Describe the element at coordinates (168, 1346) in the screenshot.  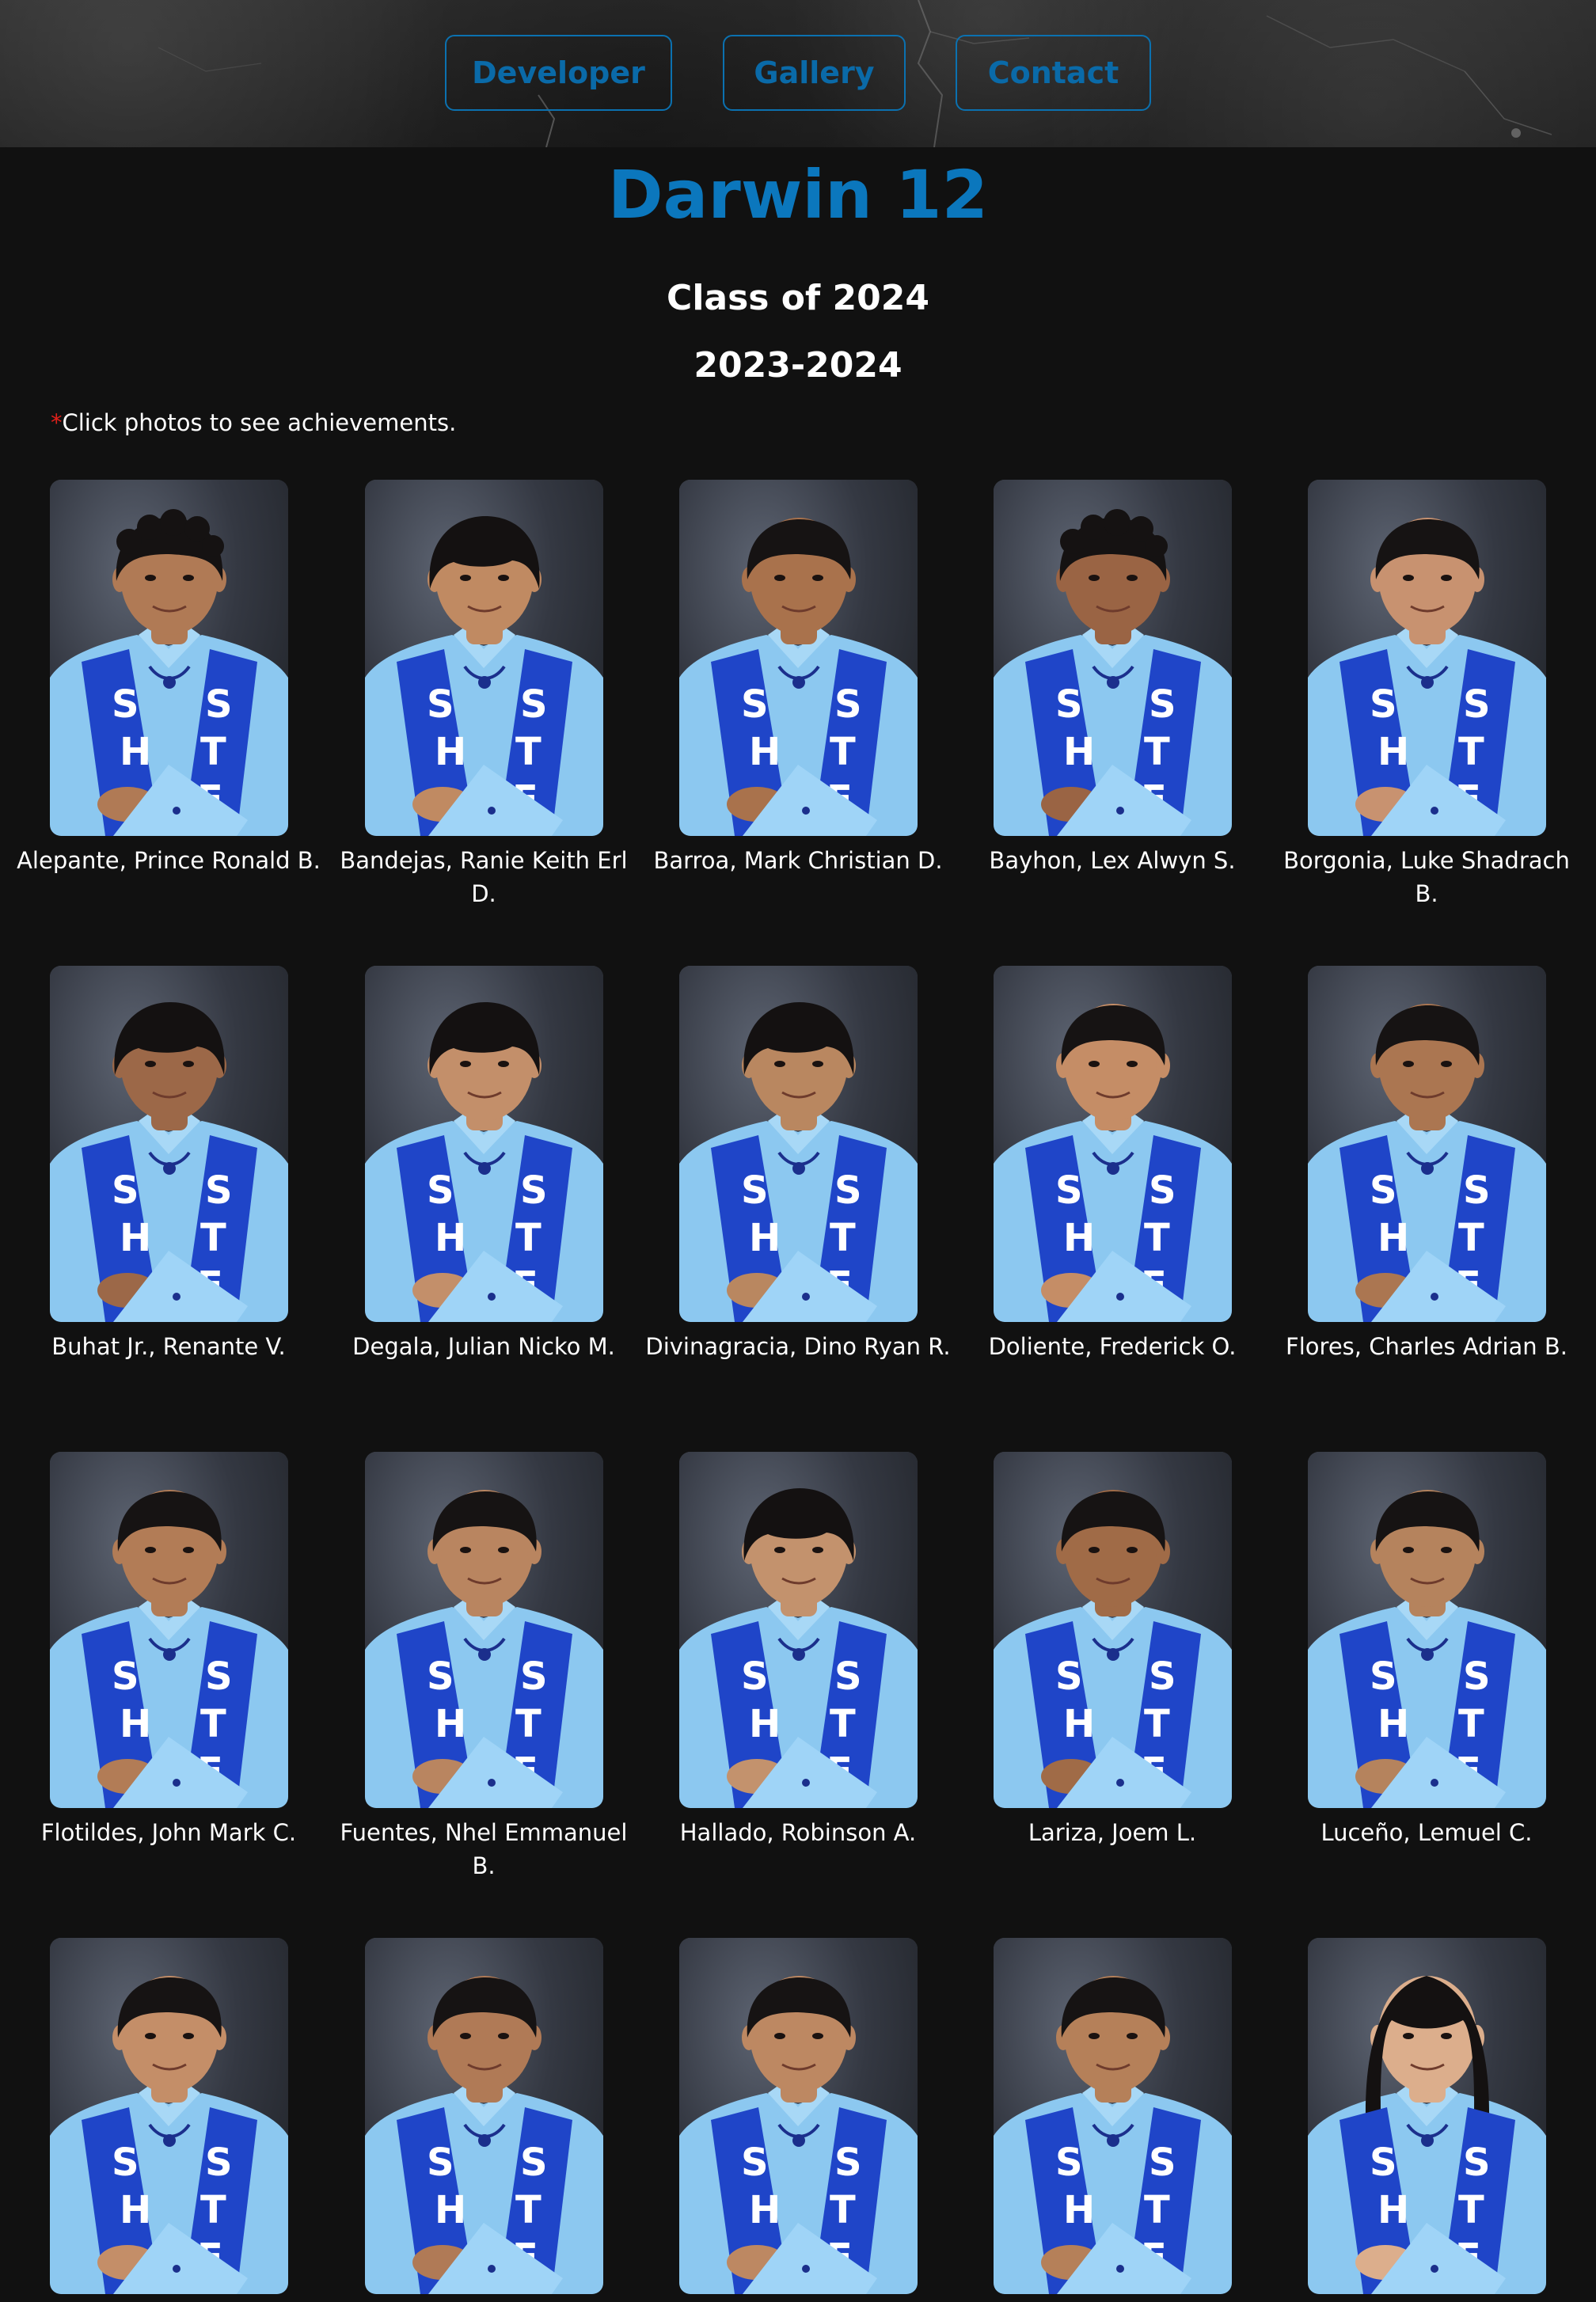
I see `student-name: Buhat Jr., Renante V.` at that location.